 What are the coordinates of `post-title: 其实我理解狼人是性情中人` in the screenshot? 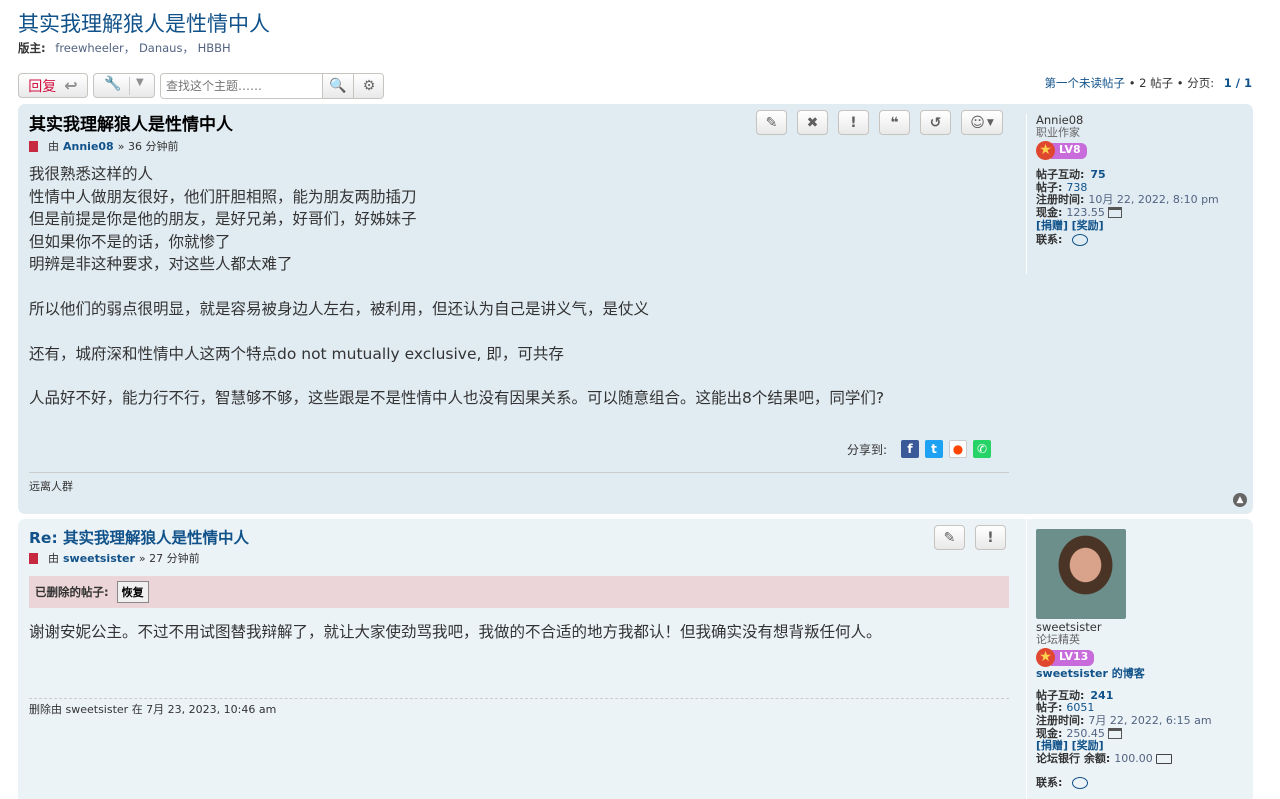 It's located at (131, 122).